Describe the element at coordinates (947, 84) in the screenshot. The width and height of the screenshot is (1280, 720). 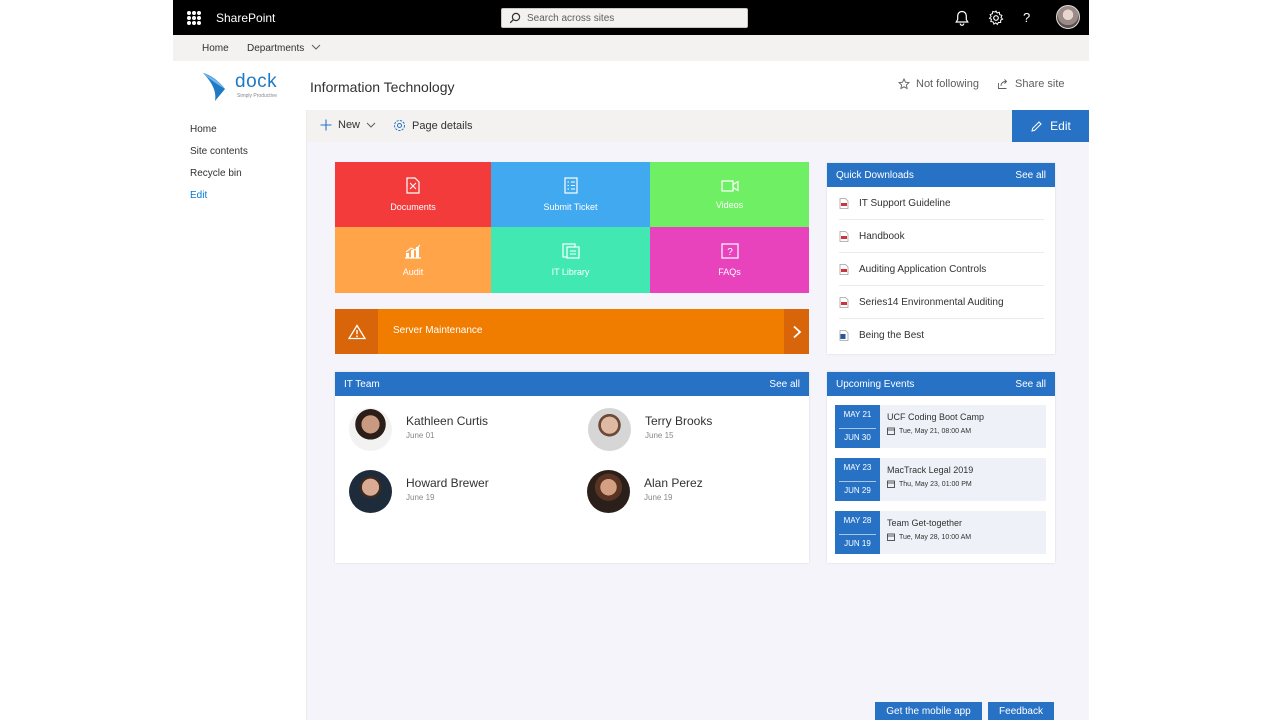
I see `follow-label: Not following` at that location.